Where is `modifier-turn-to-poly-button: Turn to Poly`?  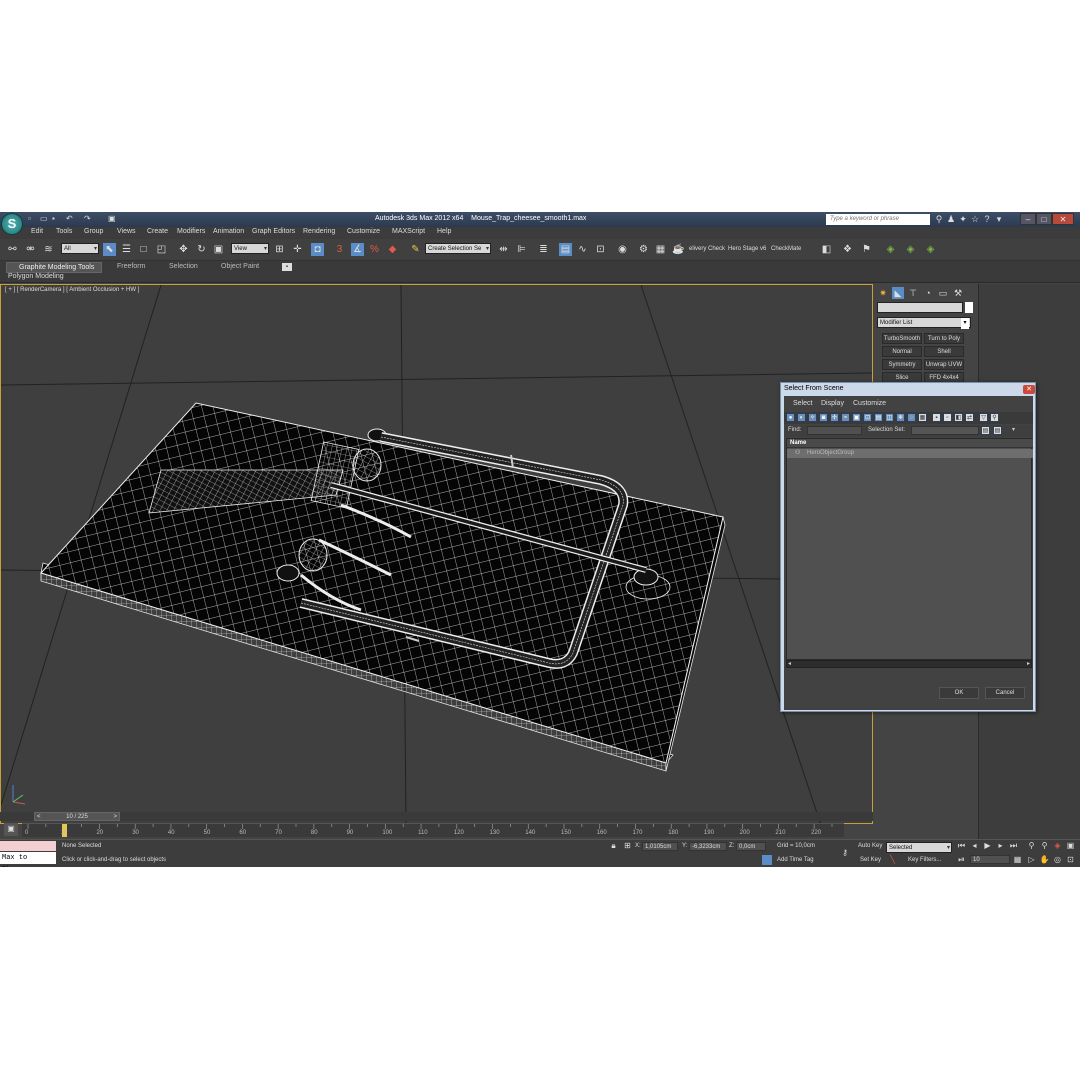
modifier-turn-to-poly-button: Turn to Poly is located at coordinates (944, 338).